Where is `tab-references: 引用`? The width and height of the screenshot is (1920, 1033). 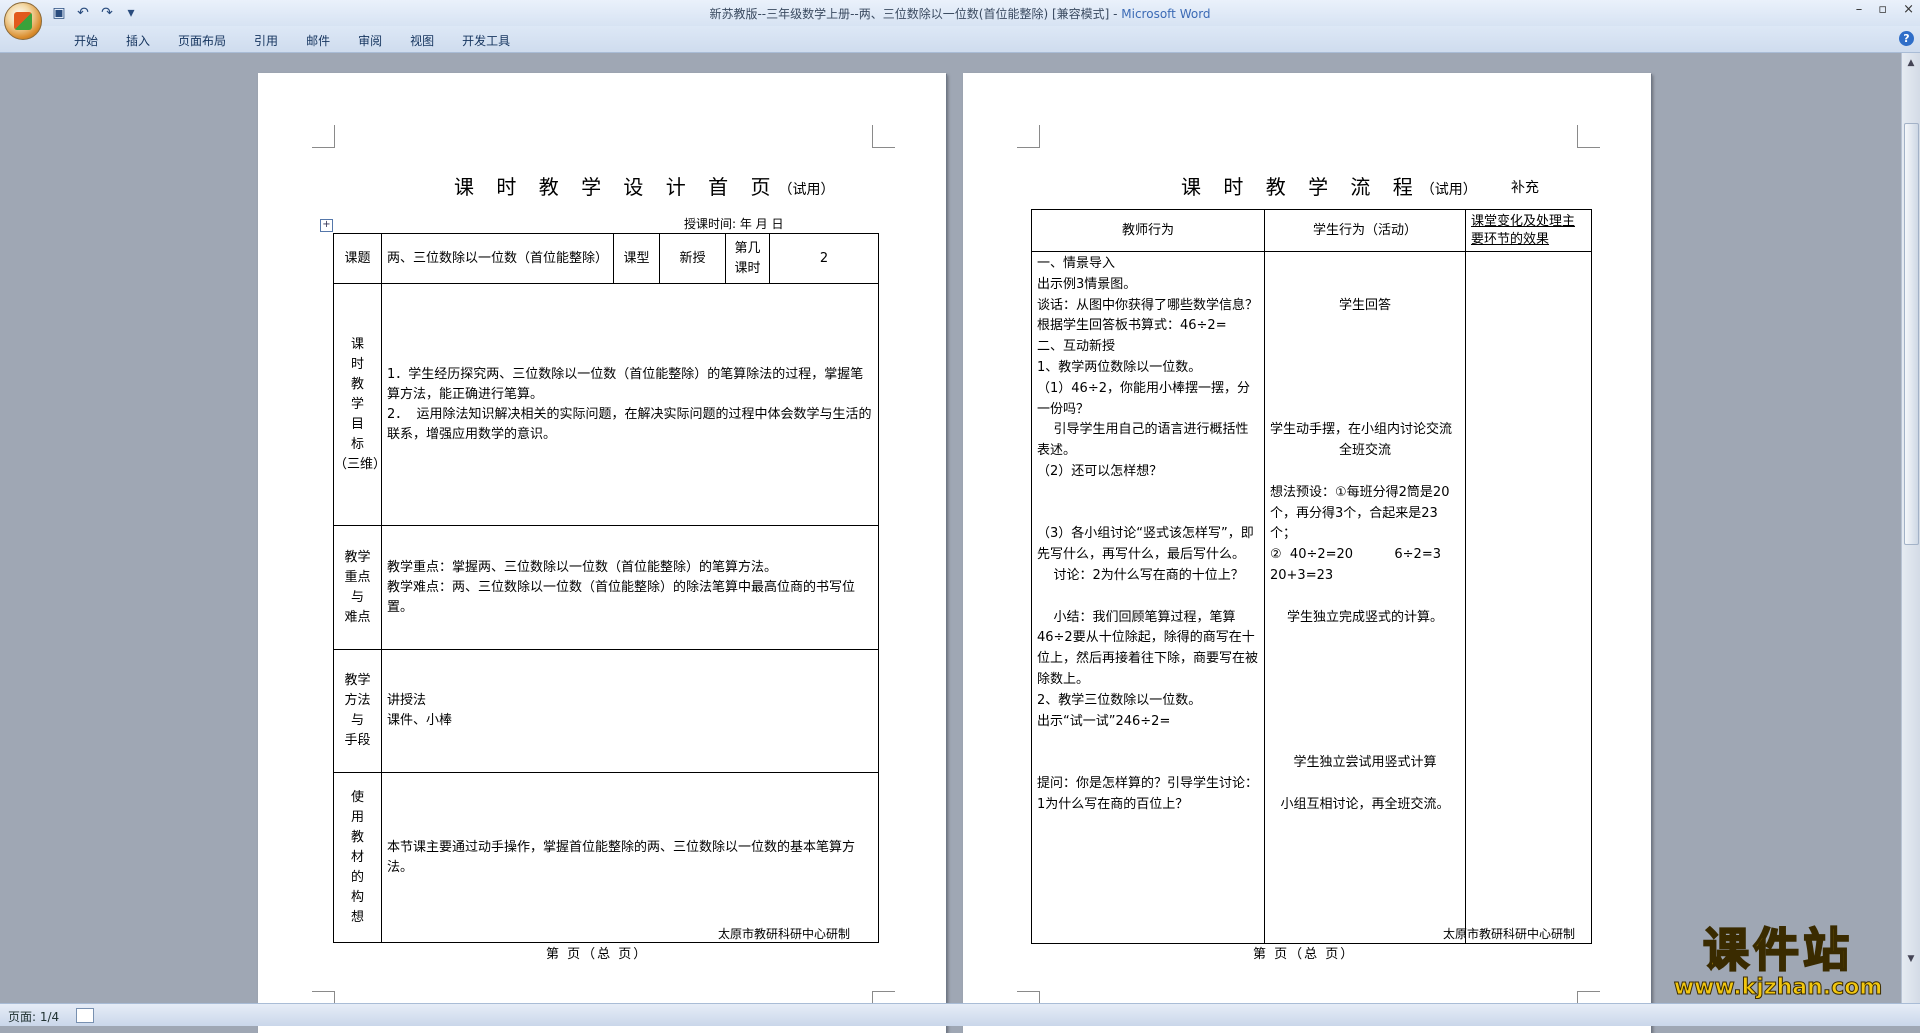 tab-references: 引用 is located at coordinates (266, 40).